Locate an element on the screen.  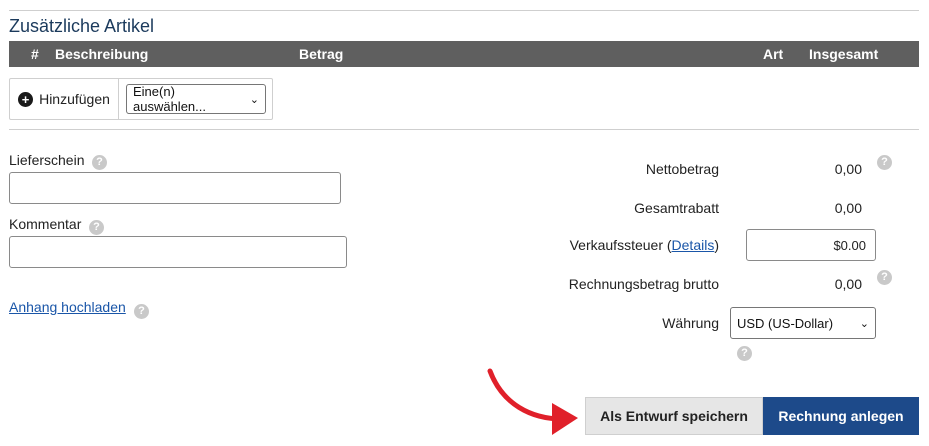
upload-attachment-link: Anhang hochladen is located at coordinates (67, 307).